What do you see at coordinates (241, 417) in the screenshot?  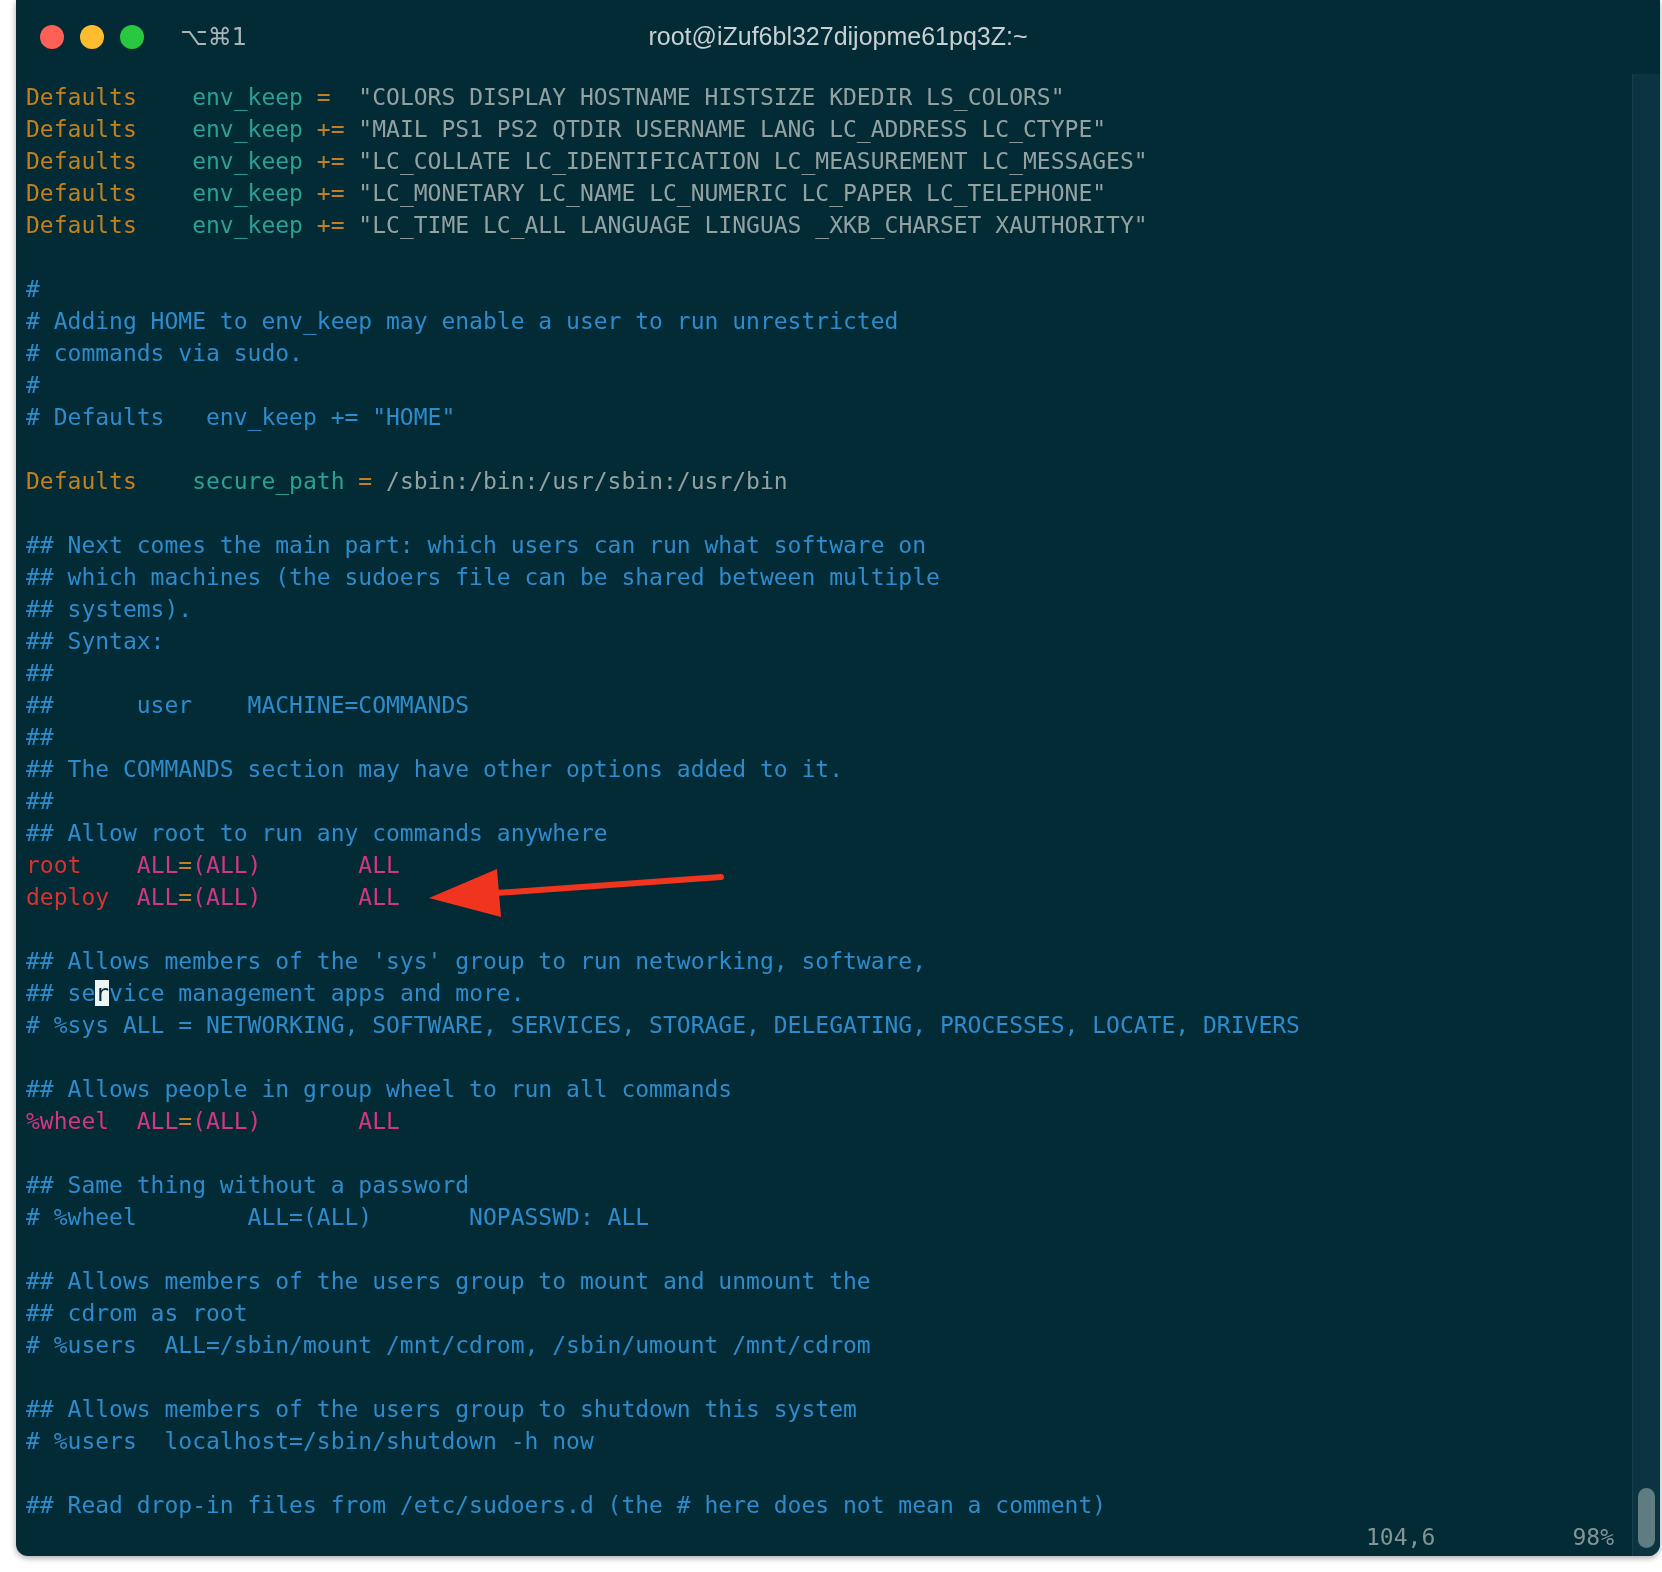 I see `comment-text: # Defaults env_keep += "HOME"` at bounding box center [241, 417].